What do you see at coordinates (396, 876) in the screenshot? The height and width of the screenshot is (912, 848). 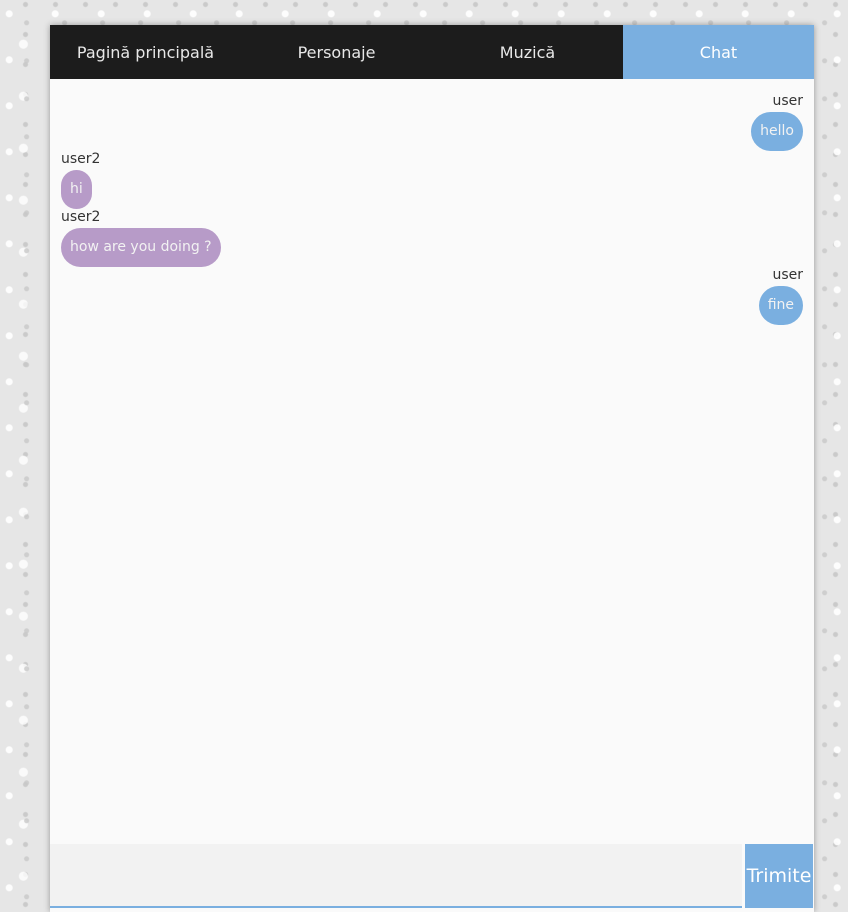 I see `message-input` at bounding box center [396, 876].